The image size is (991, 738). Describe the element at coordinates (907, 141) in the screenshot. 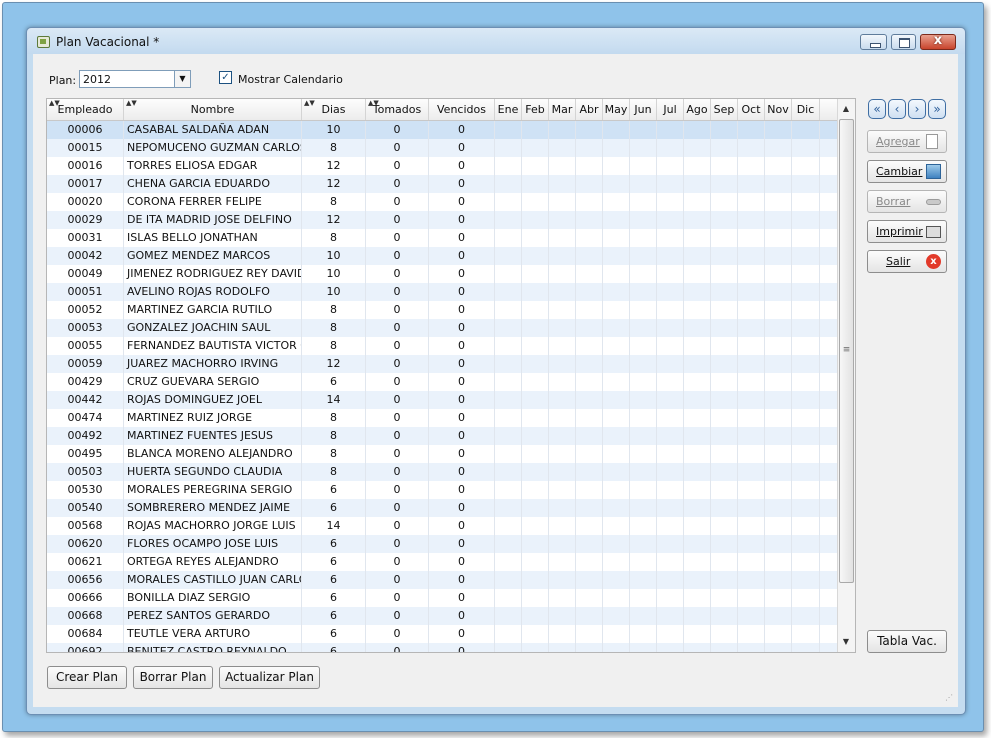

I see `agregar-button: Agregar` at that location.